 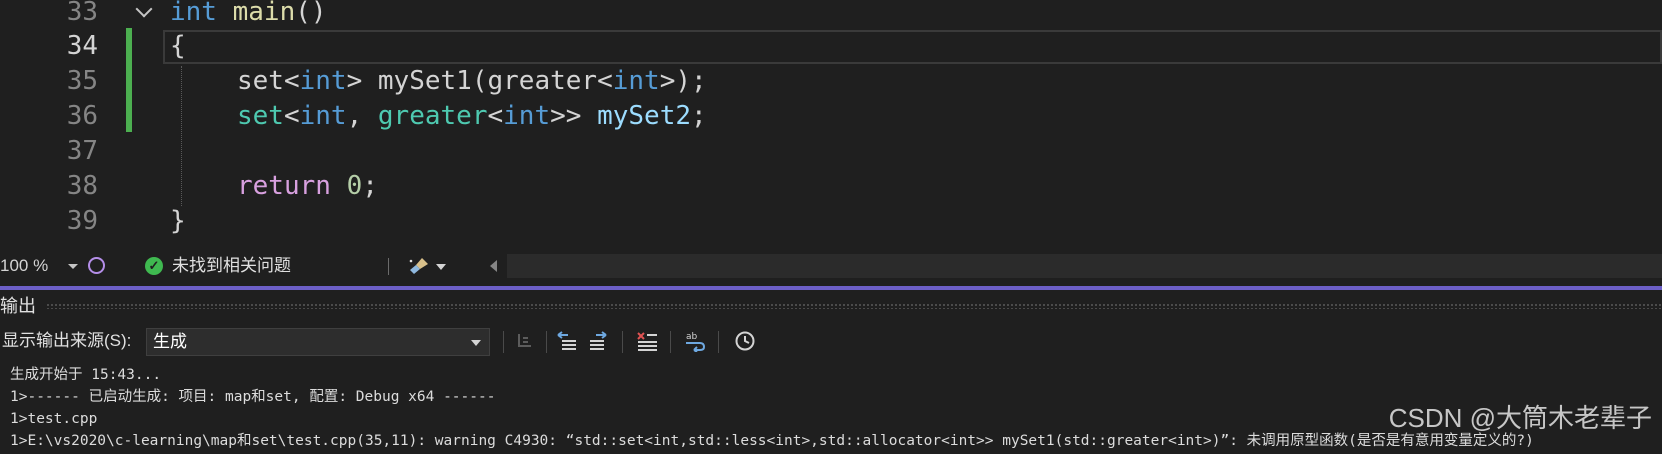 I want to click on check-circle-icon: ✓, so click(x=154, y=266).